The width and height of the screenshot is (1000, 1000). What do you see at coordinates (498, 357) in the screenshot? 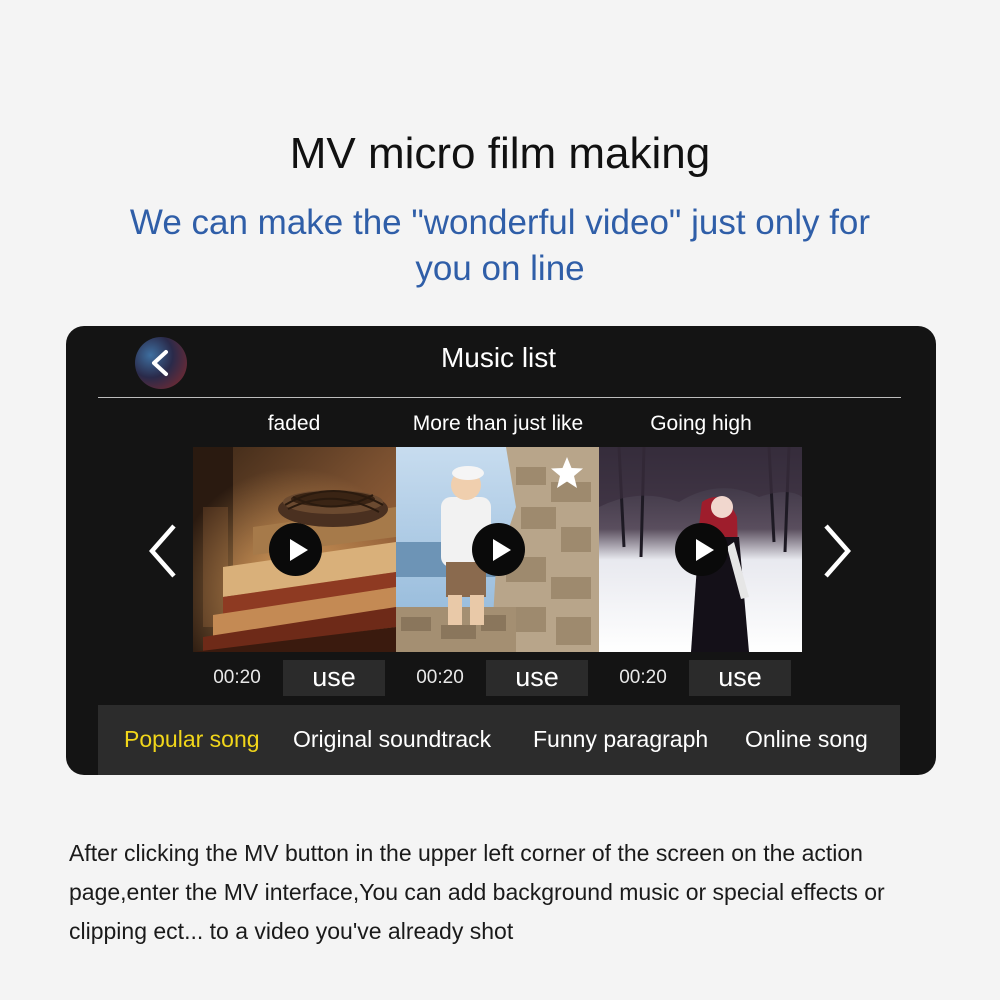
I see `screen-title: Music list` at bounding box center [498, 357].